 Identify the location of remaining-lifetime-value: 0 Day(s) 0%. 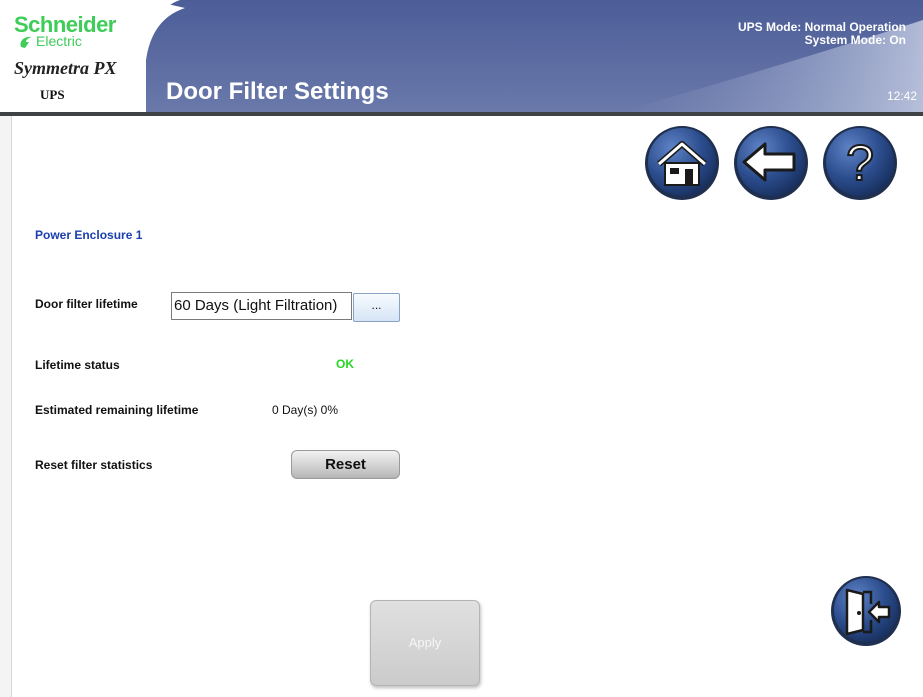
(305, 410).